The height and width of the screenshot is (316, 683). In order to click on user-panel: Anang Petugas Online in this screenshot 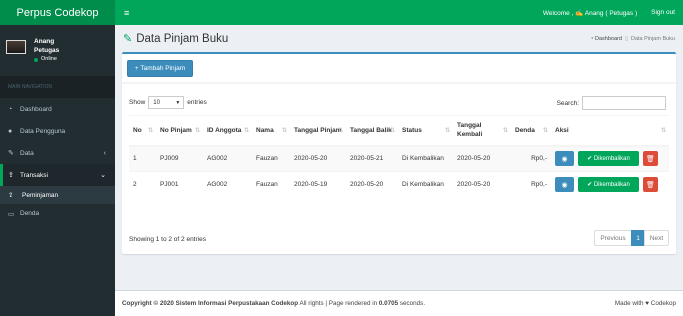, I will do `click(57, 48)`.